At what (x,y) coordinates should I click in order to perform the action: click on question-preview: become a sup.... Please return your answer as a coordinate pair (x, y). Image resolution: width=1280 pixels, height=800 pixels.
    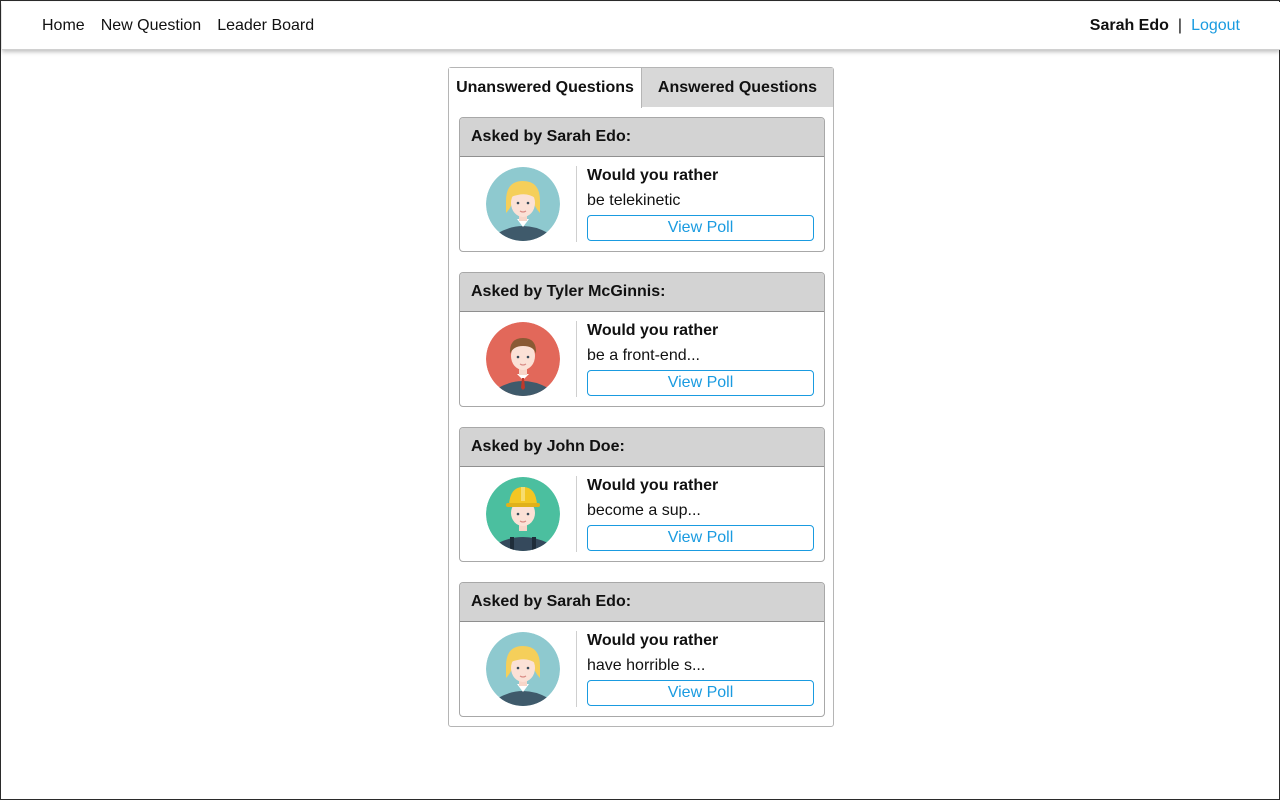
    Looking at the image, I should click on (644, 510).